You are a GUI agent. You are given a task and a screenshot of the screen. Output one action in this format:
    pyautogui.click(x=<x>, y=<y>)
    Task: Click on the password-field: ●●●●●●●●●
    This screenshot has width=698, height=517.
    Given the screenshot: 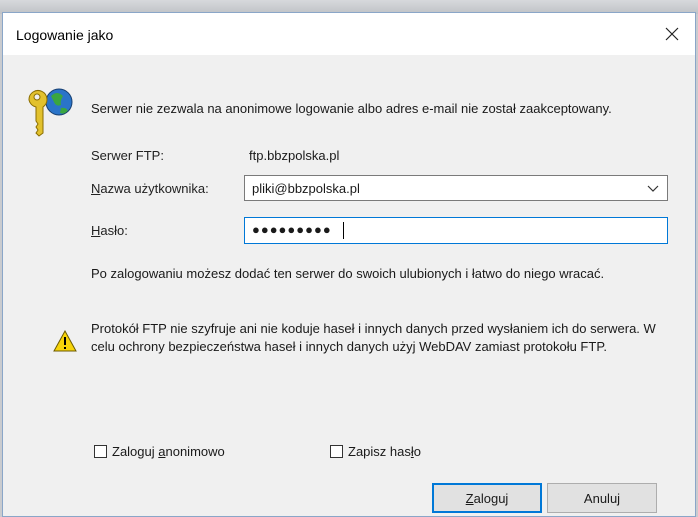 What is the action you would take?
    pyautogui.click(x=456, y=230)
    